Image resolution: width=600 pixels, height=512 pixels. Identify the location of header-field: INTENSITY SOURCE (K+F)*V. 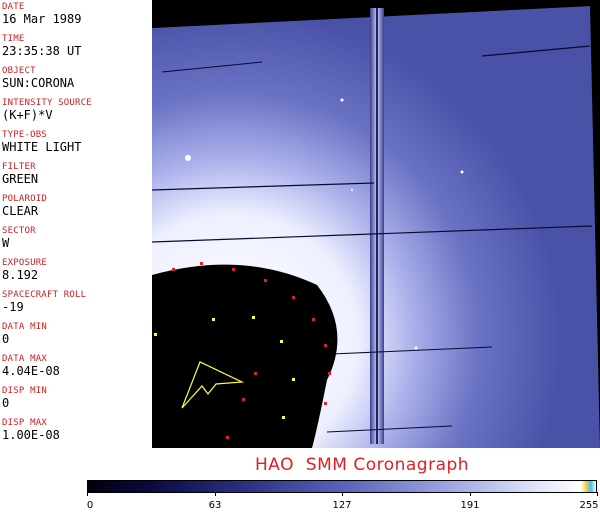
(47, 110).